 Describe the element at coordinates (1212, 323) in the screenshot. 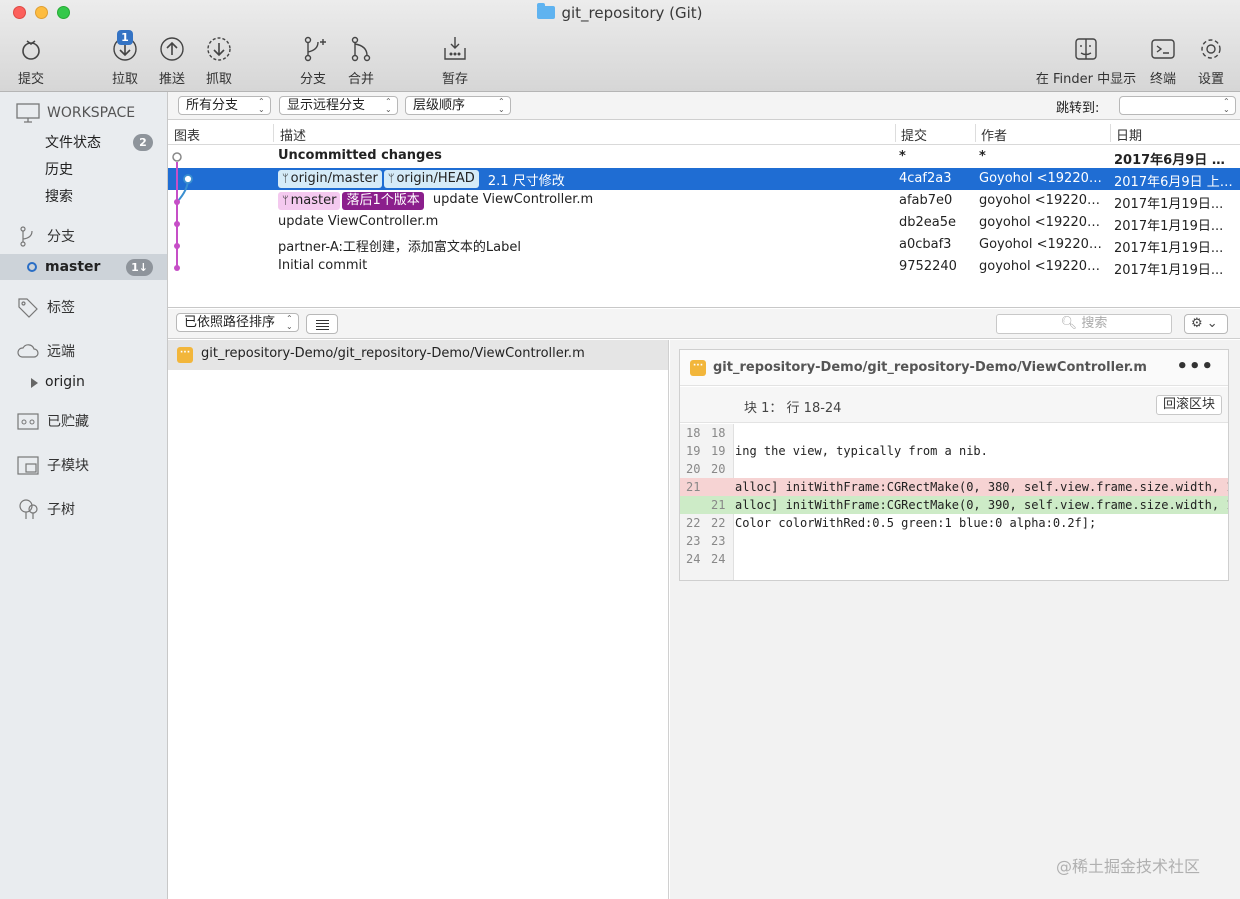

I see `chevron-down-icon: ⌄` at that location.